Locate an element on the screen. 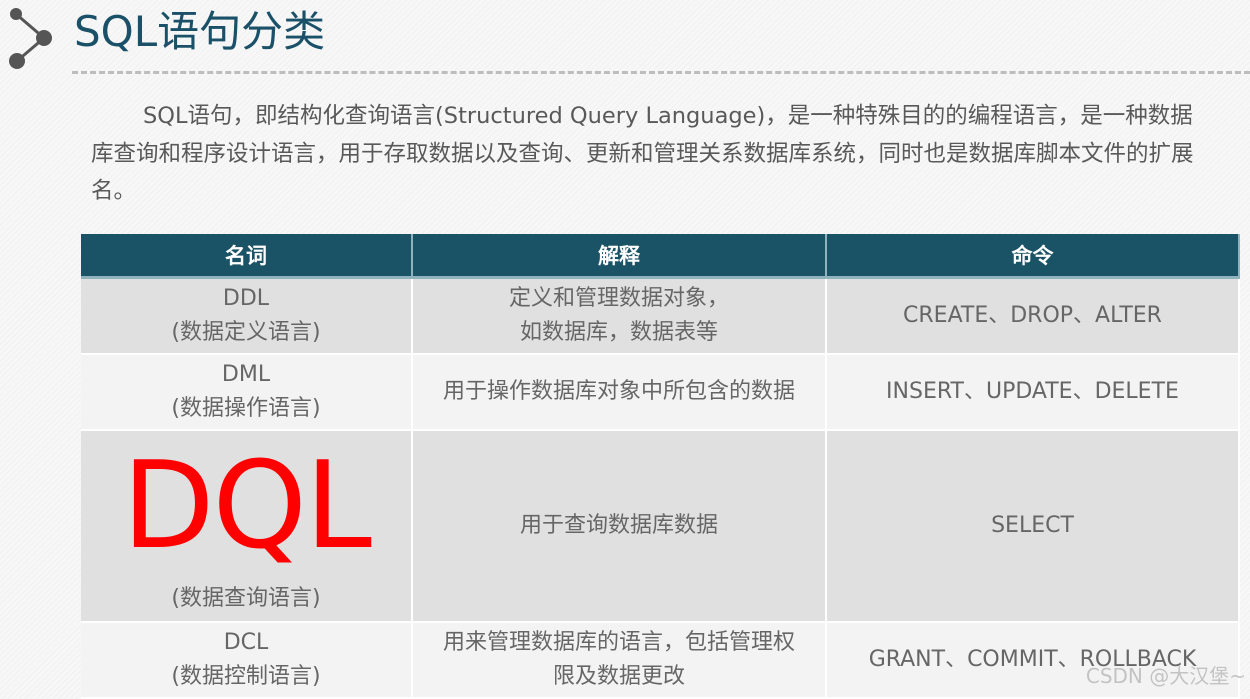  commands-cell: CREATE、DROP、ALTER is located at coordinates (1033, 317).